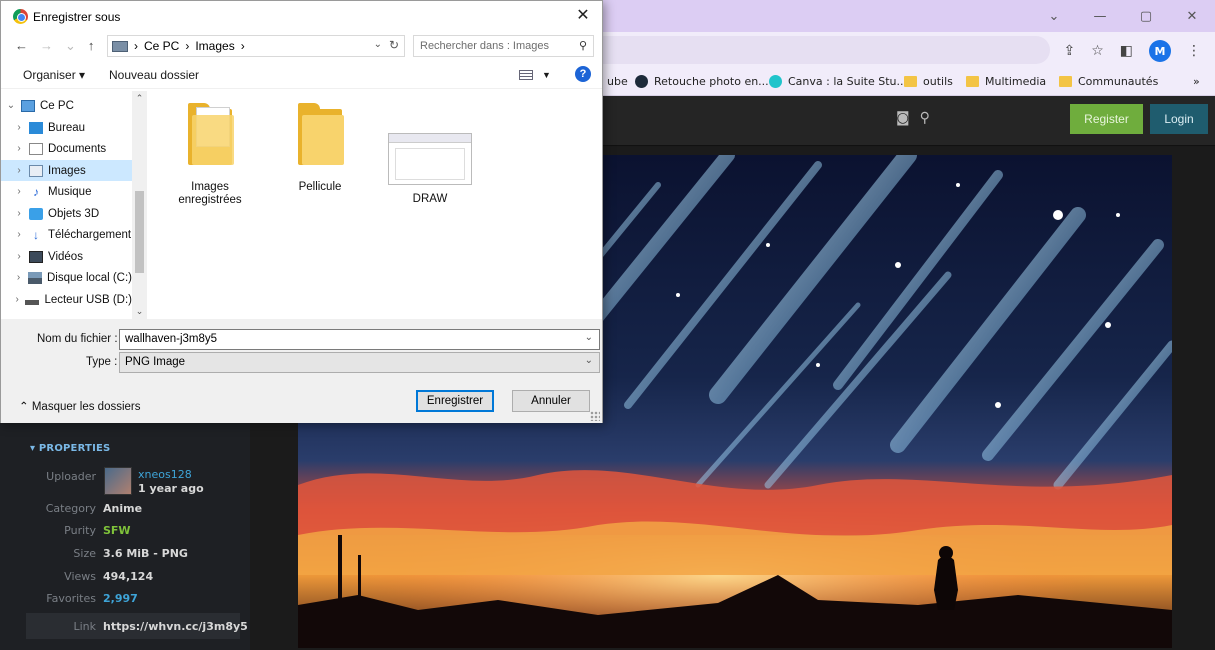 This screenshot has height=650, width=1215. What do you see at coordinates (359, 362) in the screenshot?
I see `file-type-select: PNG Image ⌄` at bounding box center [359, 362].